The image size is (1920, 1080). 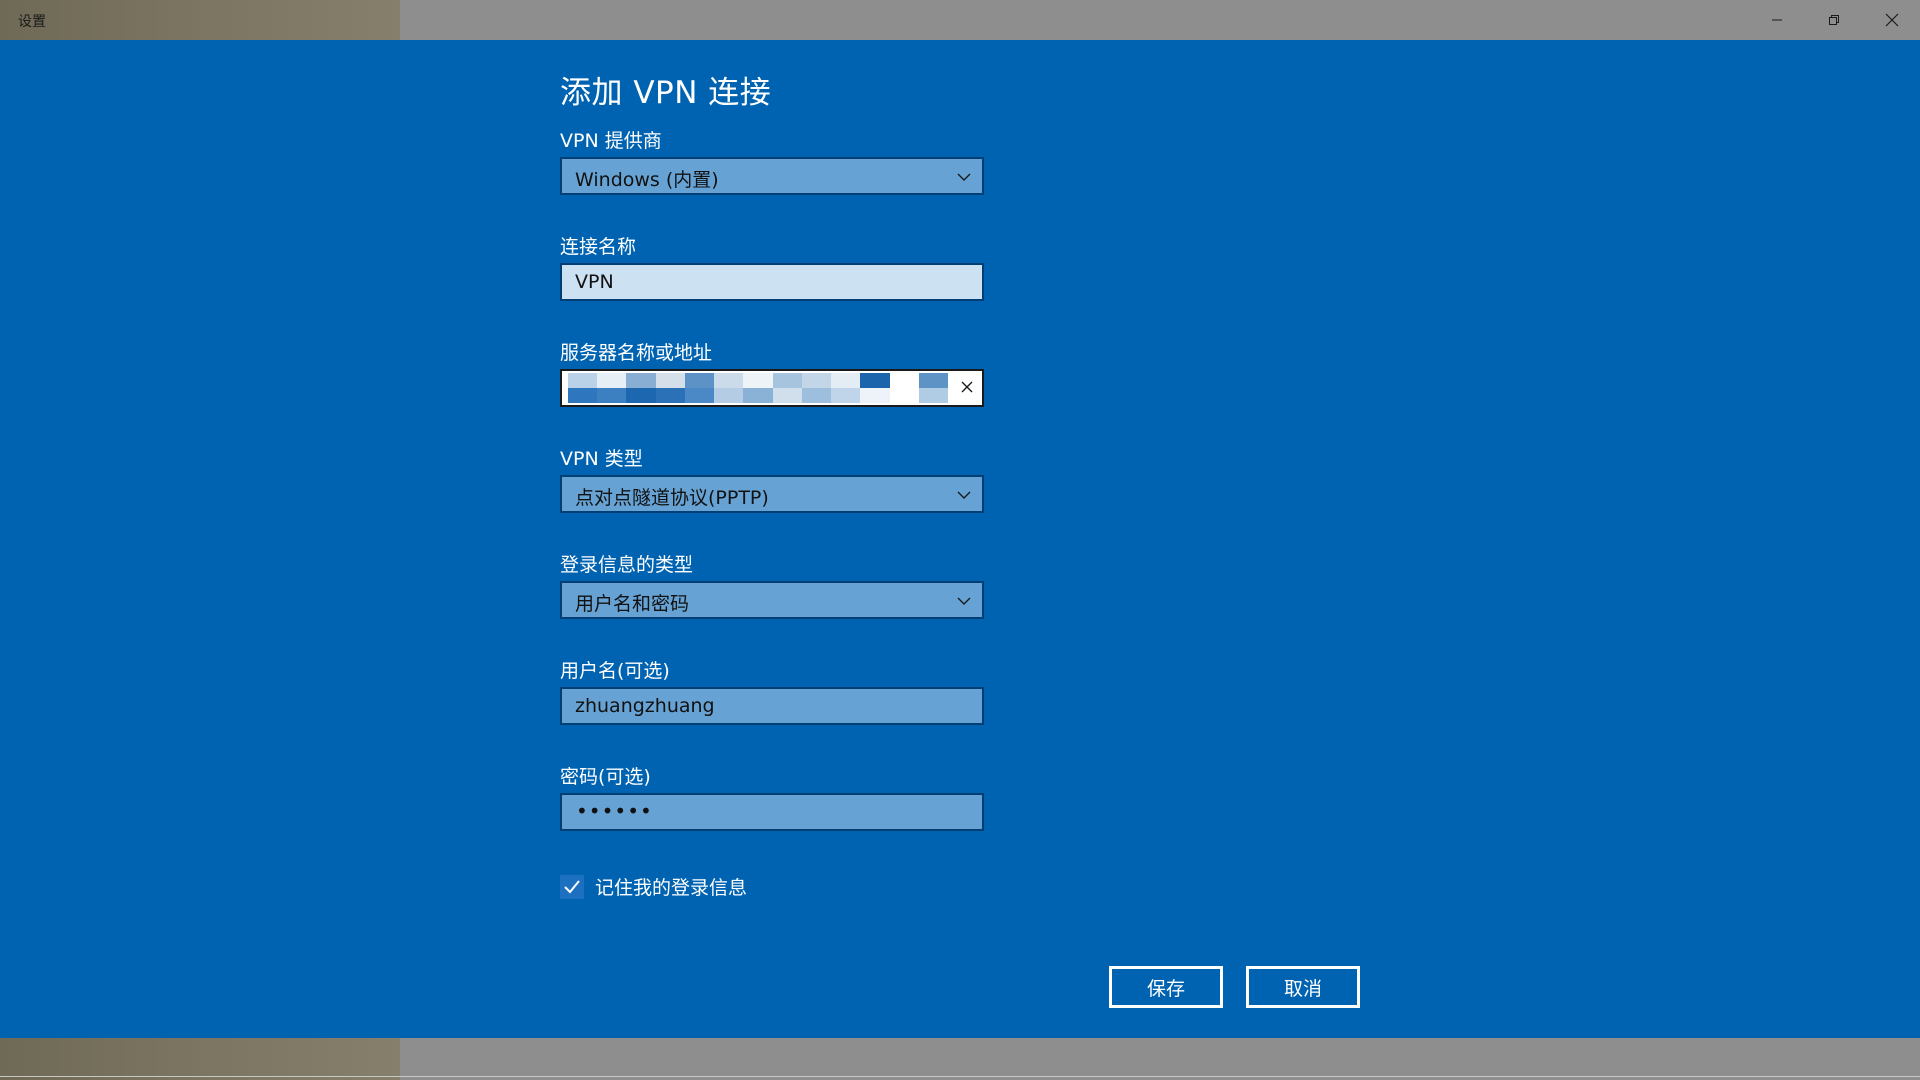 I want to click on remember-checkbox, so click(x=572, y=887).